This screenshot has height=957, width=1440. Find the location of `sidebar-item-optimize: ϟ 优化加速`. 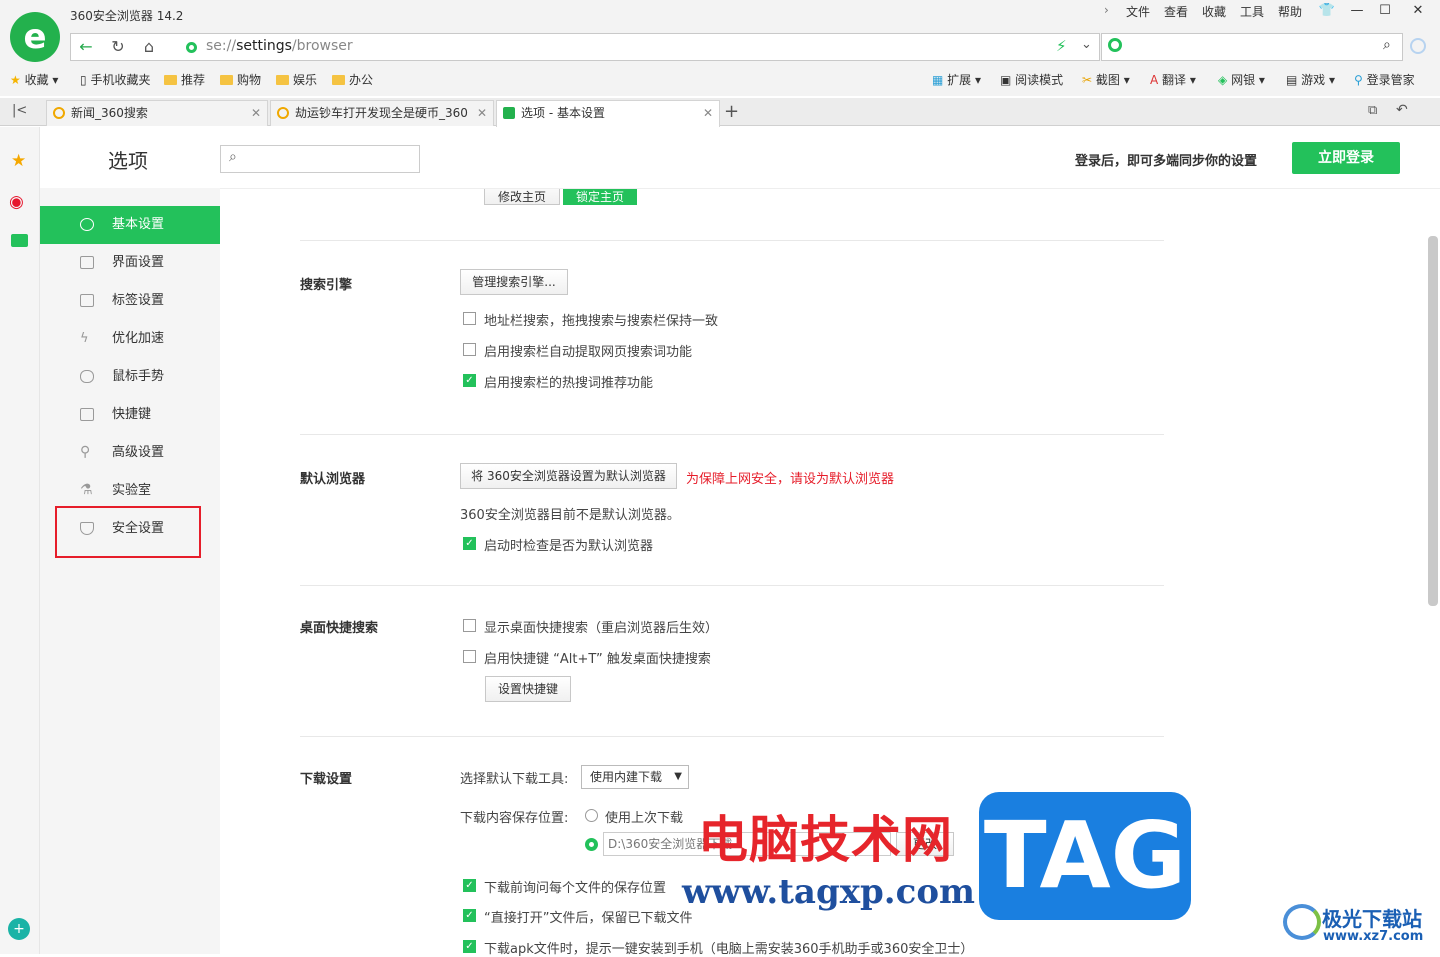

sidebar-item-optimize: ϟ 优化加速 is located at coordinates (130, 339).